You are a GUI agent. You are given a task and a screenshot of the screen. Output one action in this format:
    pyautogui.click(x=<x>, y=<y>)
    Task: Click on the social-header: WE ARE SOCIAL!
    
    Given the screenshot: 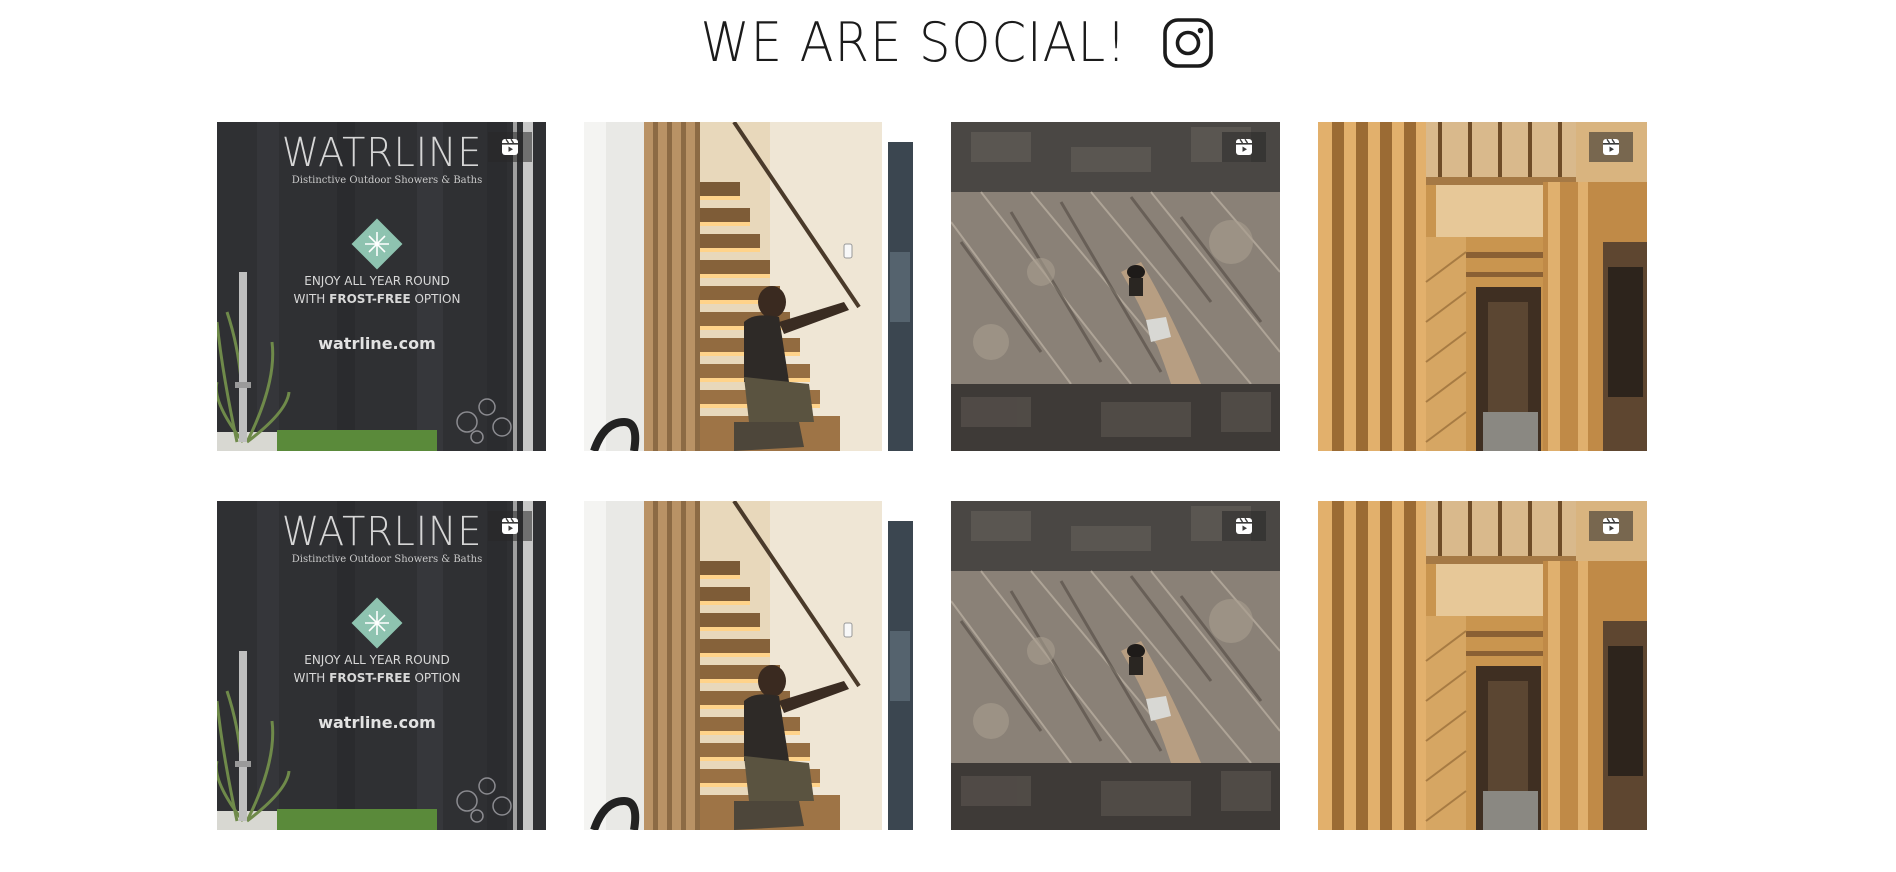 What is the action you would take?
    pyautogui.click(x=948, y=43)
    